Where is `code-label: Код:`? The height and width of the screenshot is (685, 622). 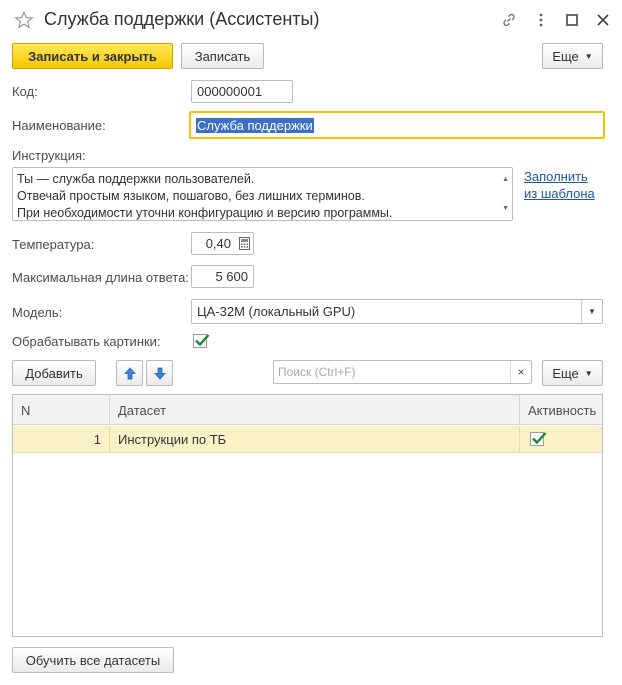 code-label: Код: is located at coordinates (25, 91).